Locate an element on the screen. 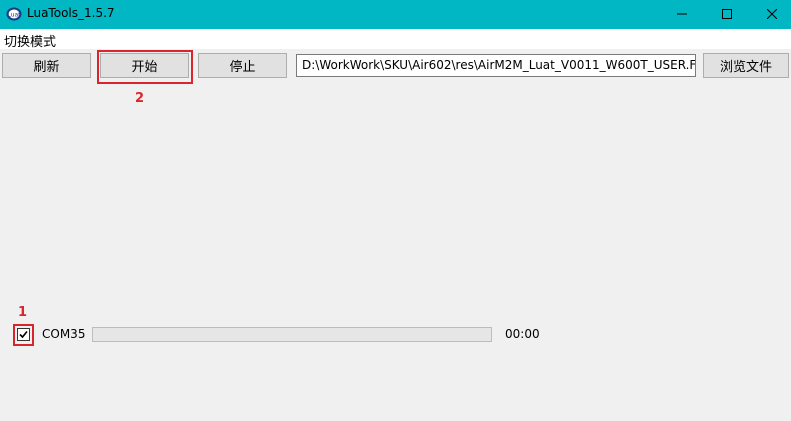 The image size is (791, 421). window-title: LuaTools_1.5.7 is located at coordinates (71, 13).